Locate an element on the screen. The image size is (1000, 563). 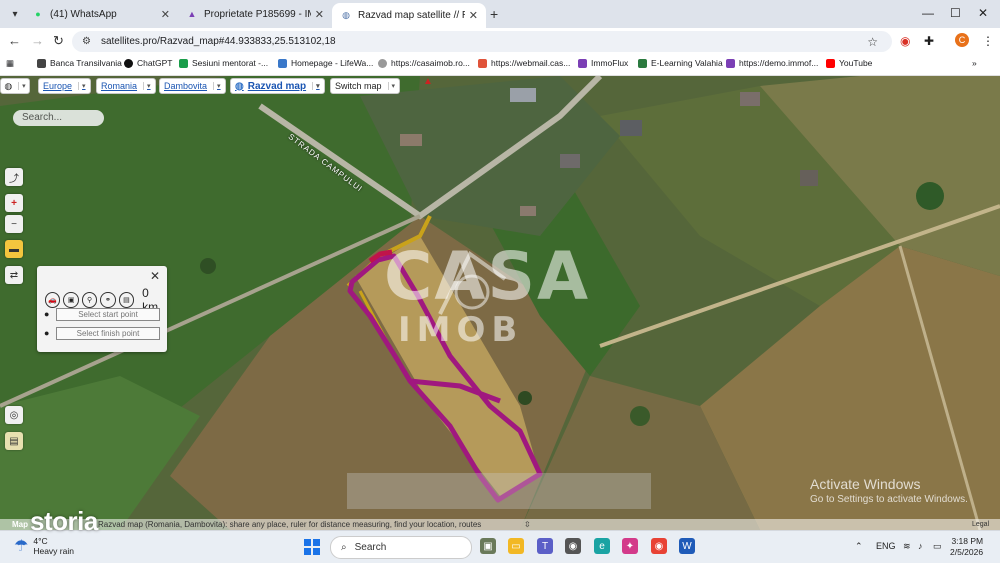
globe-icon is located at coordinates (382, 63).